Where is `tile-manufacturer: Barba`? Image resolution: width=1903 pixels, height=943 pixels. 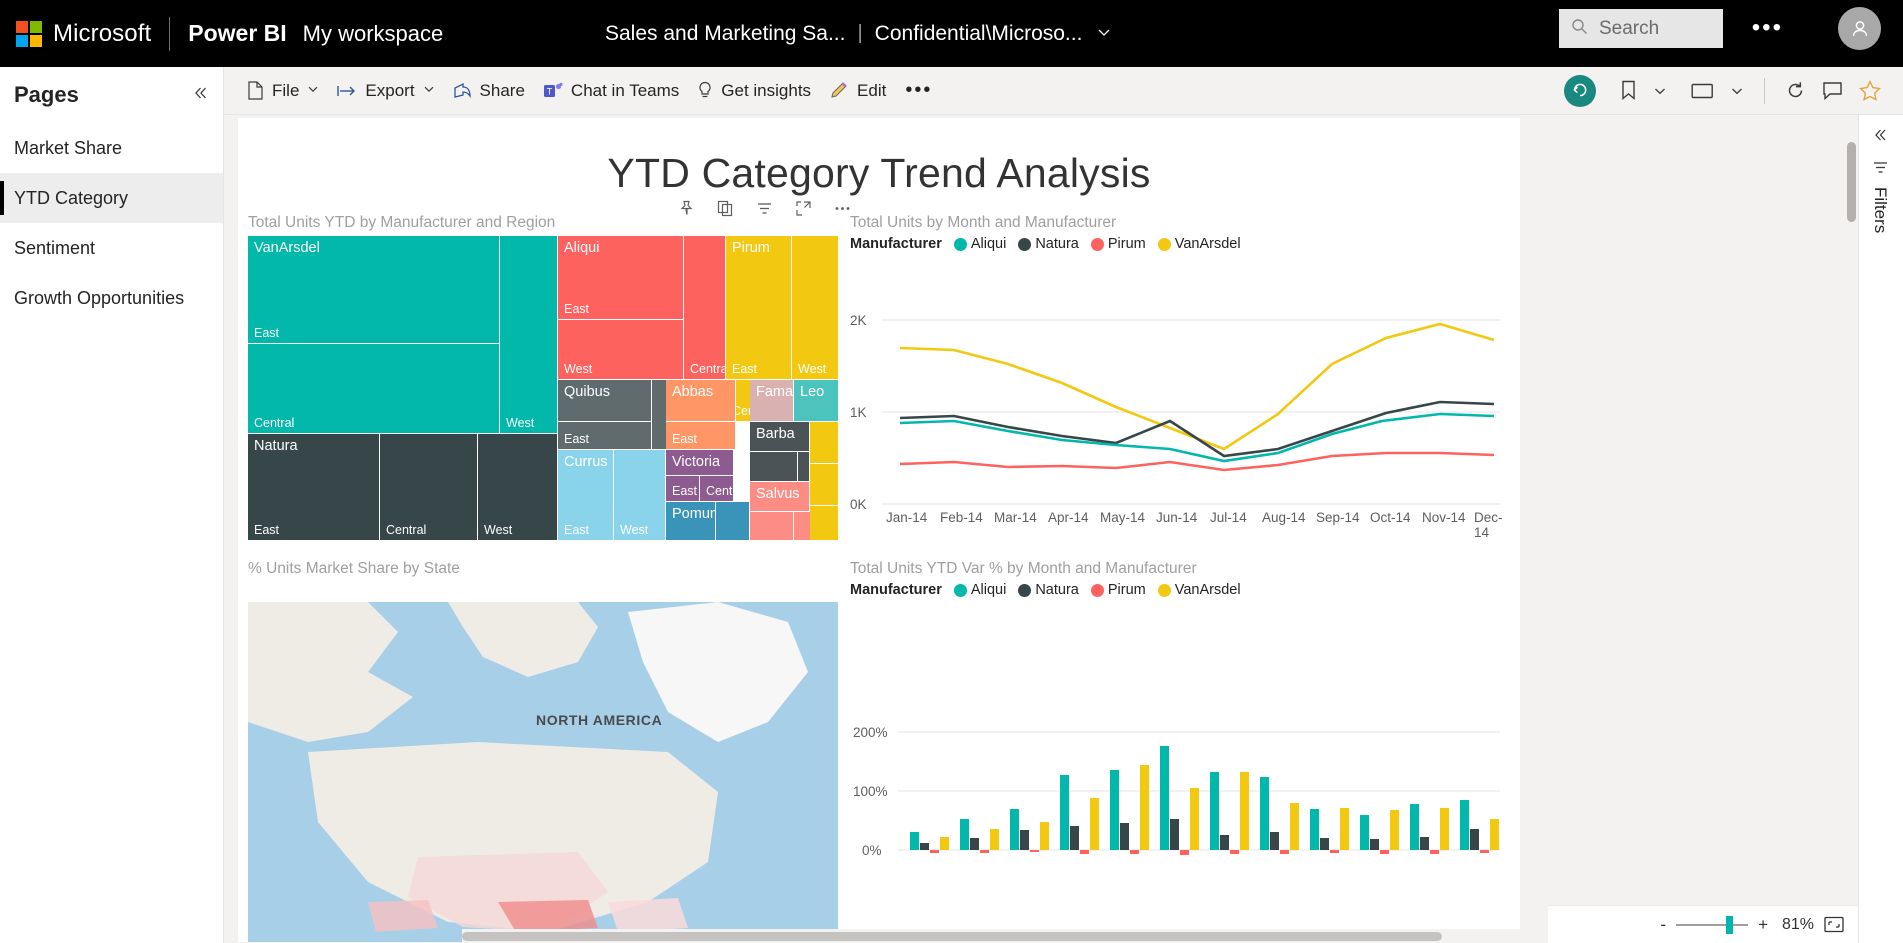
tile-manufacturer: Barba is located at coordinates (775, 434).